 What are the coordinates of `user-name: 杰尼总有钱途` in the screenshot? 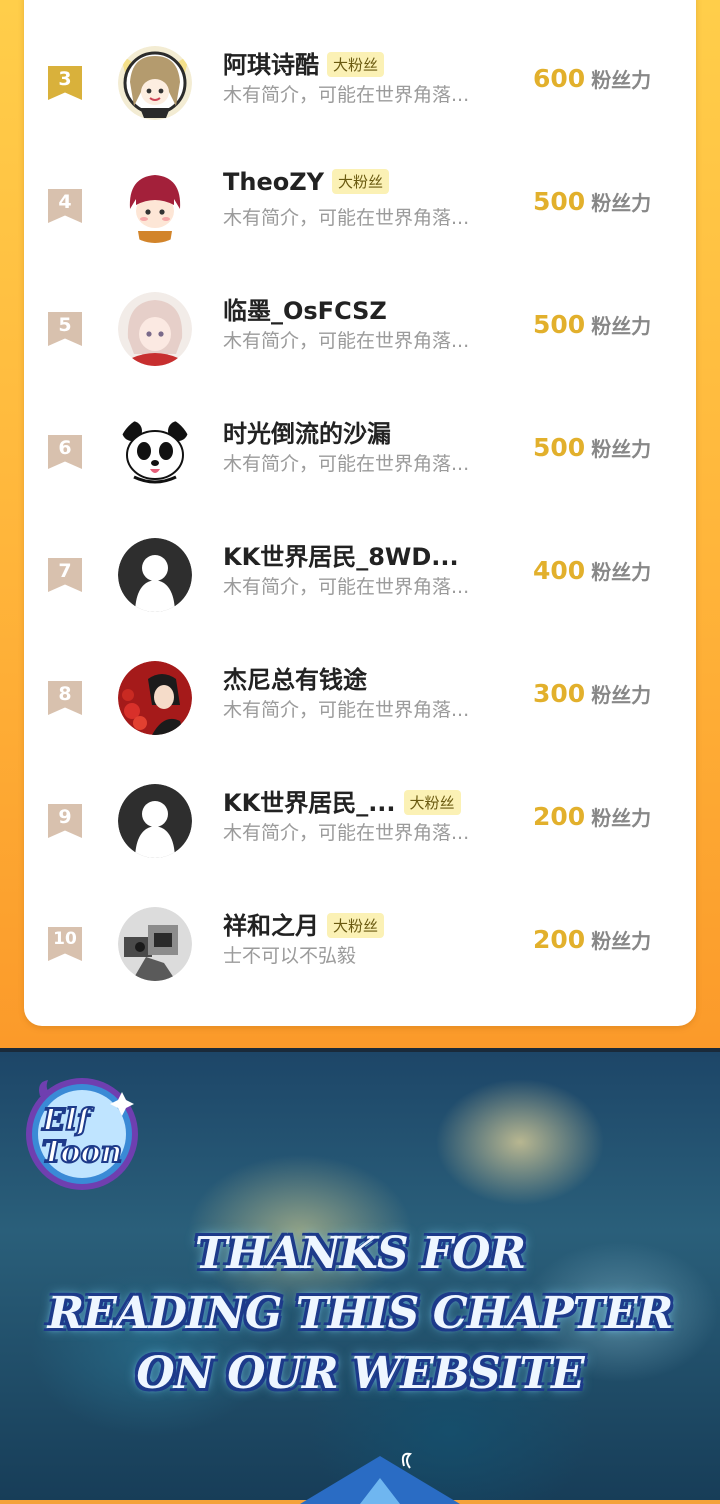 It's located at (295, 677).